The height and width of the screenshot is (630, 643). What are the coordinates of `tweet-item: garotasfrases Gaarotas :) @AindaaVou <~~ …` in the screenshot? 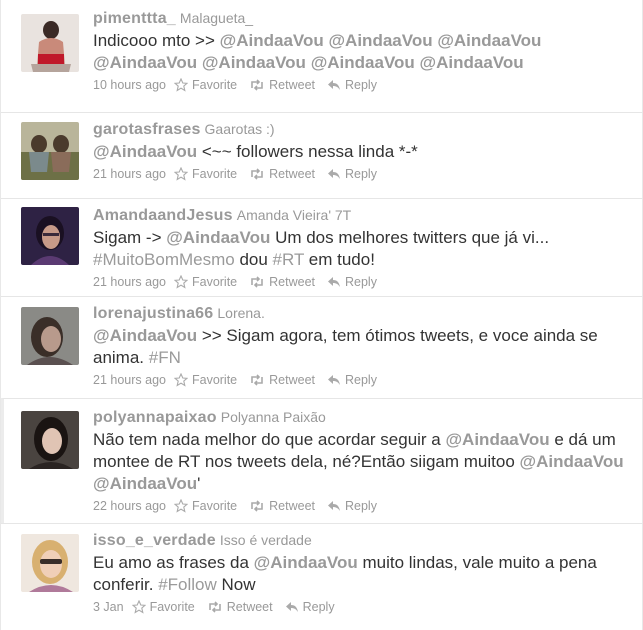 It's located at (322, 155).